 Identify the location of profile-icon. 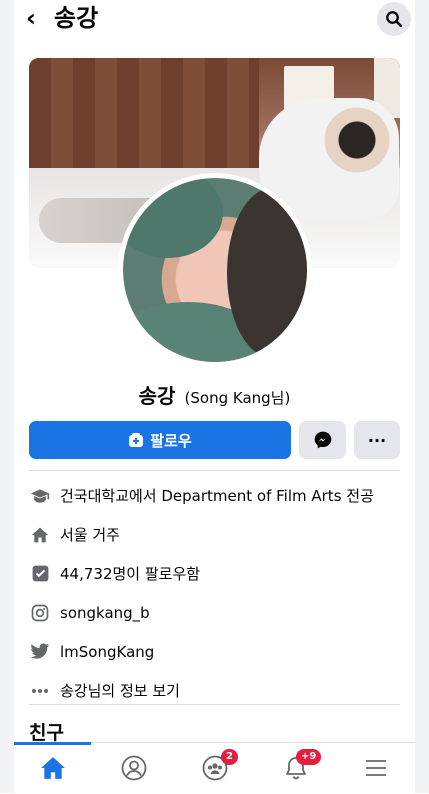
(134, 768).